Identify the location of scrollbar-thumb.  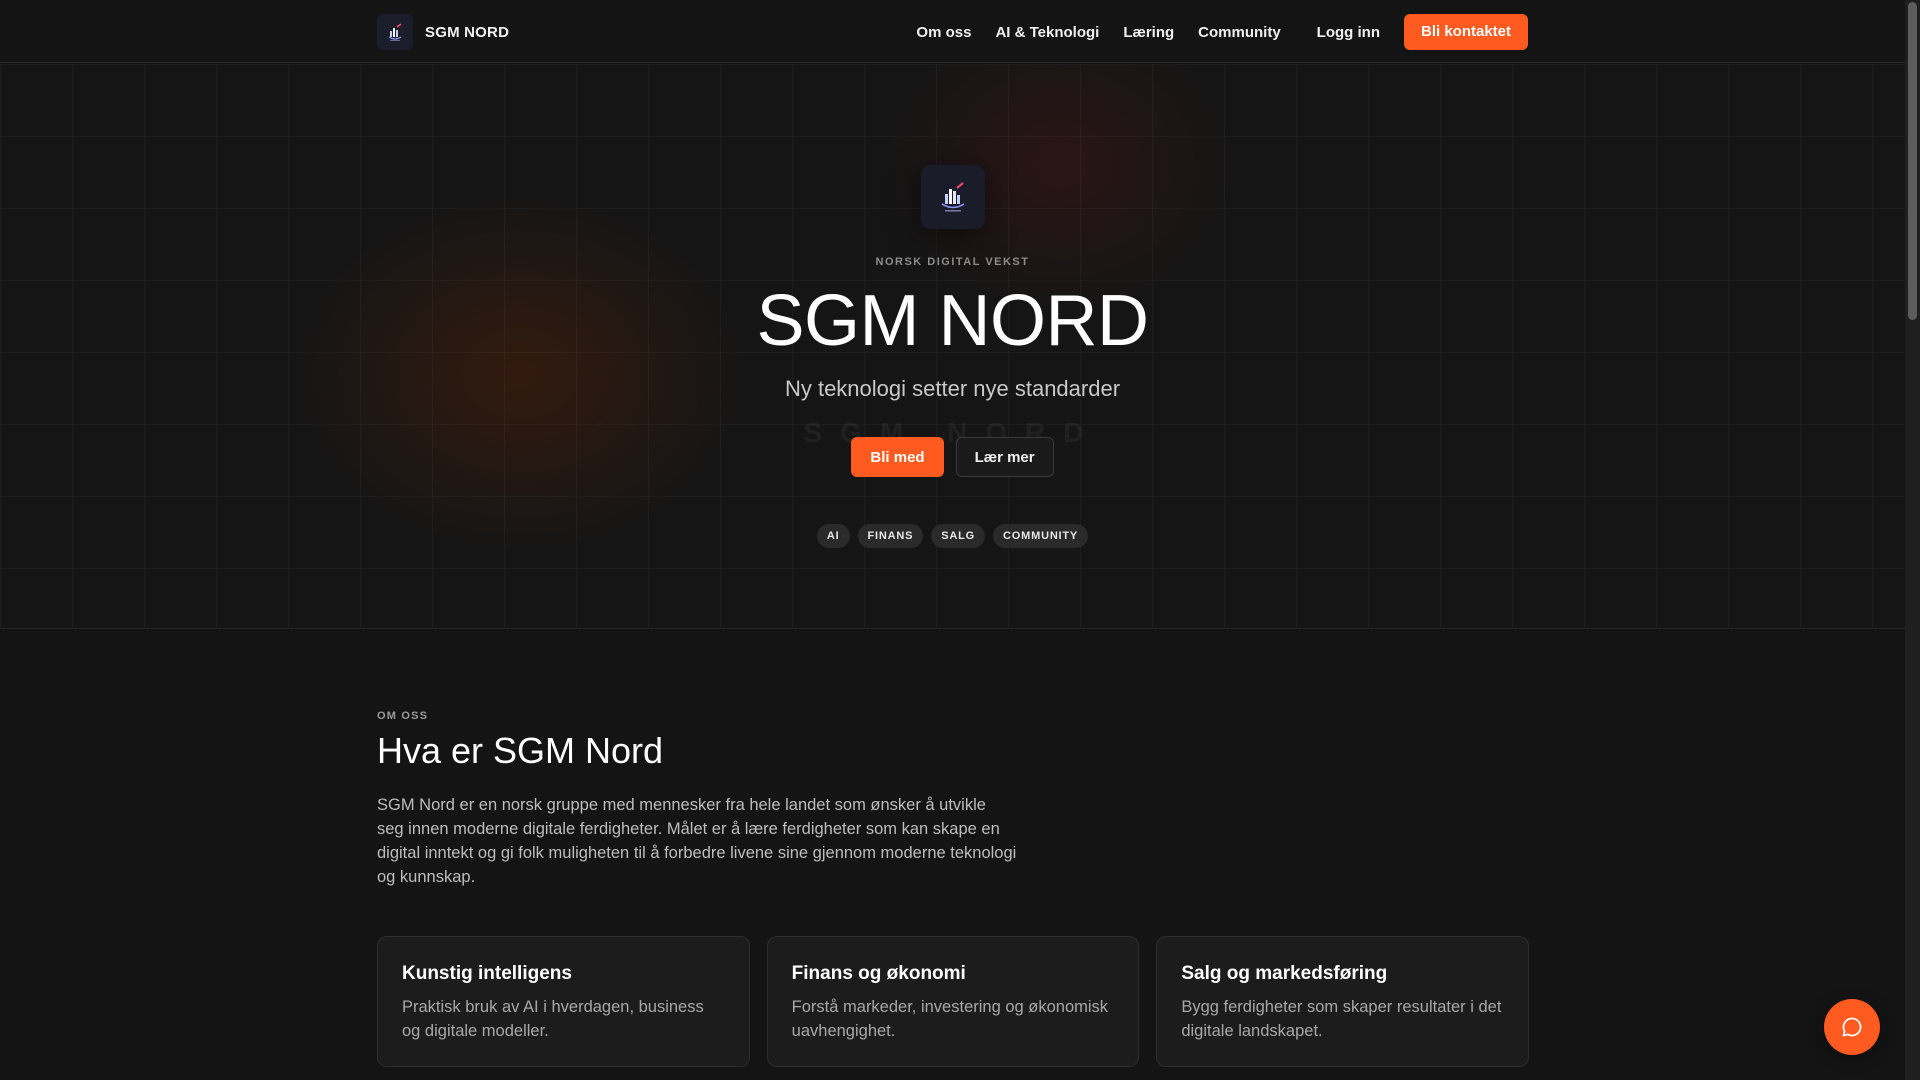
(1912, 161).